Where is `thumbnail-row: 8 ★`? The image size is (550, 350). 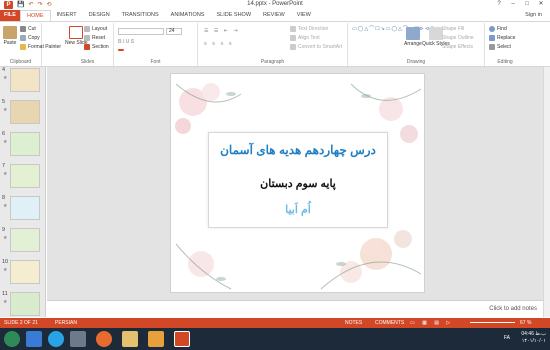
thumbnail-row: 8 ★ is located at coordinates (23, 210).